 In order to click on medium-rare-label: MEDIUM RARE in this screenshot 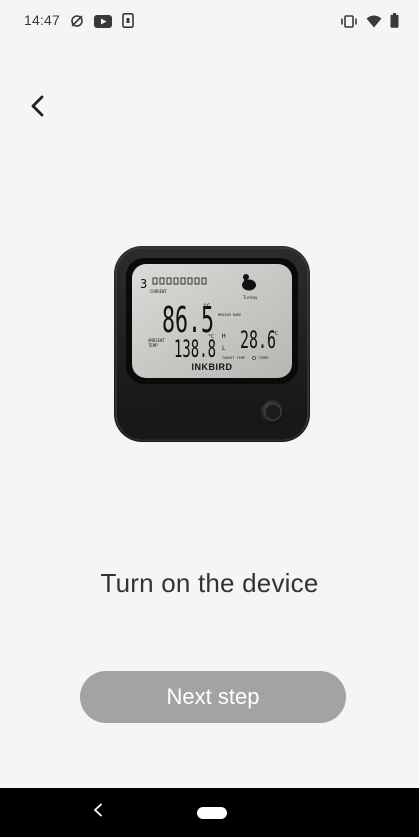, I will do `click(229, 315)`.